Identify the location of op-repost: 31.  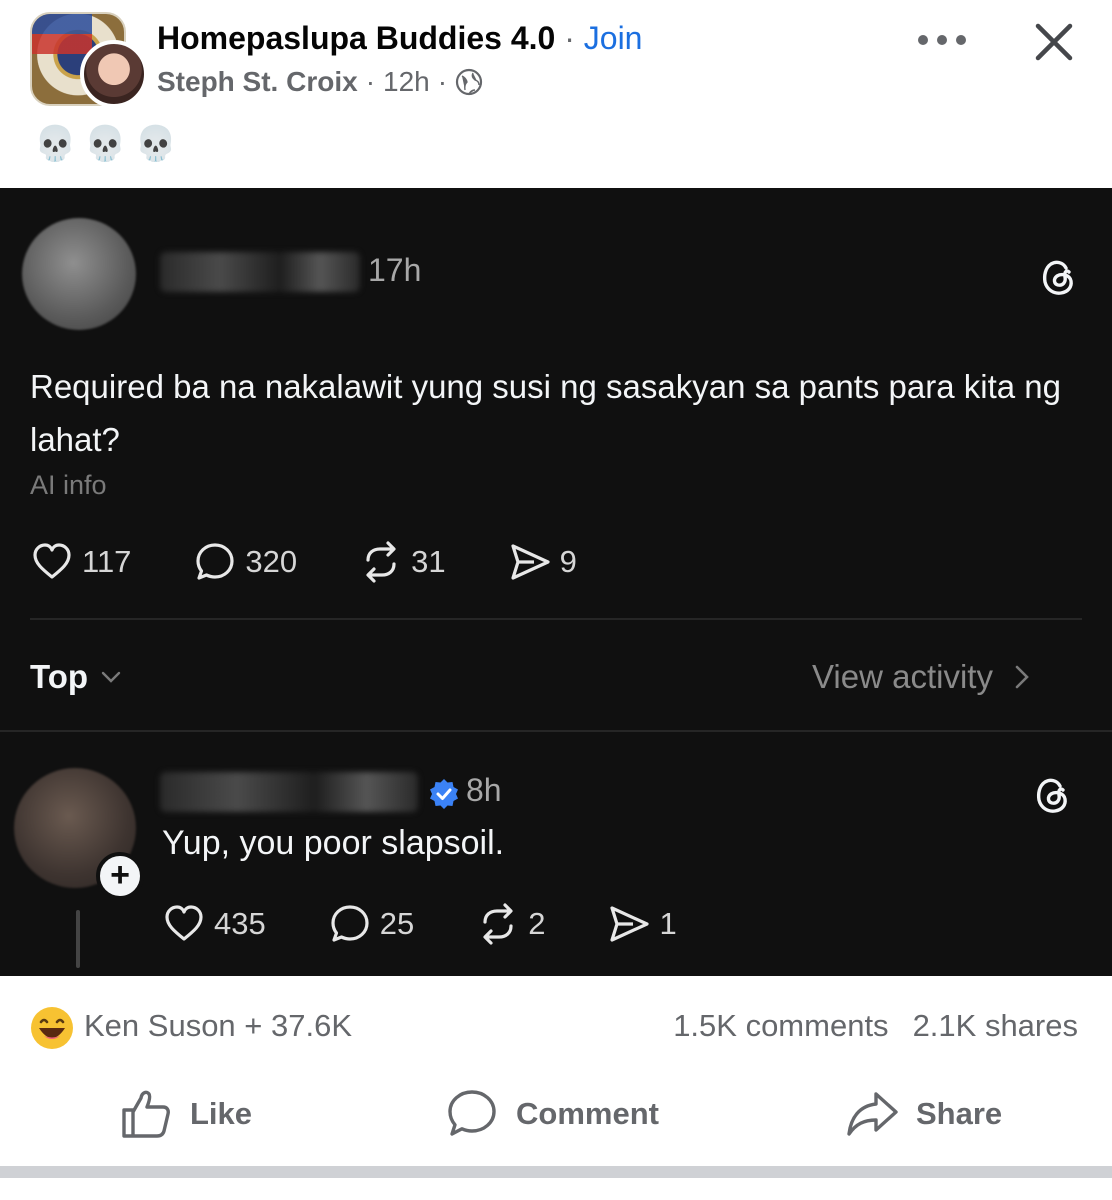
(402, 562).